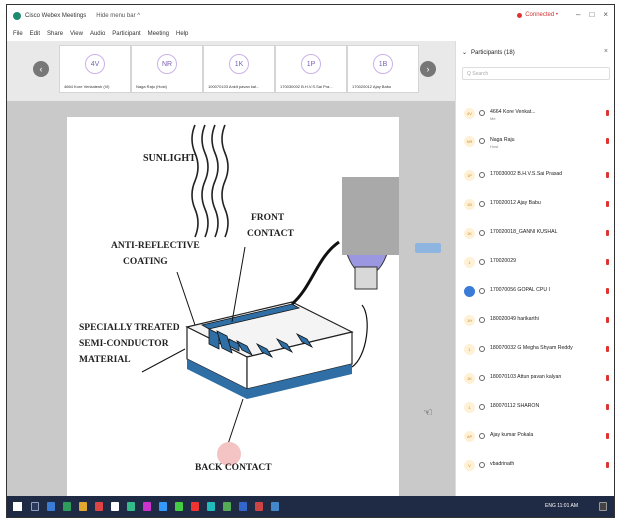  Describe the element at coordinates (512, 435) in the screenshot. I see `participant-name: Ajay kumar Pokala` at that location.